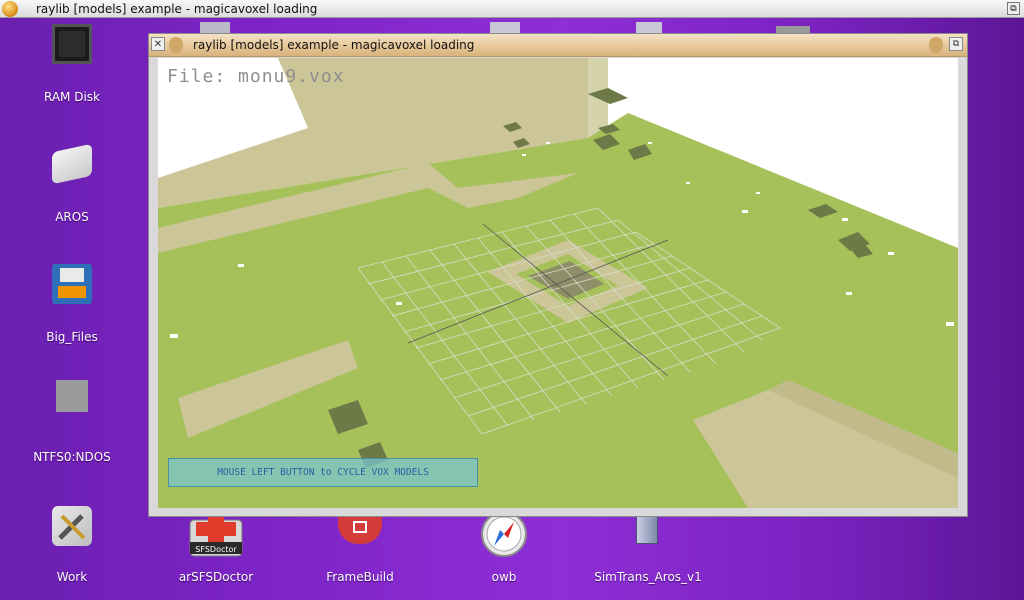 The height and width of the screenshot is (600, 1024). Describe the element at coordinates (72, 396) in the screenshot. I see `volume-icon` at that location.